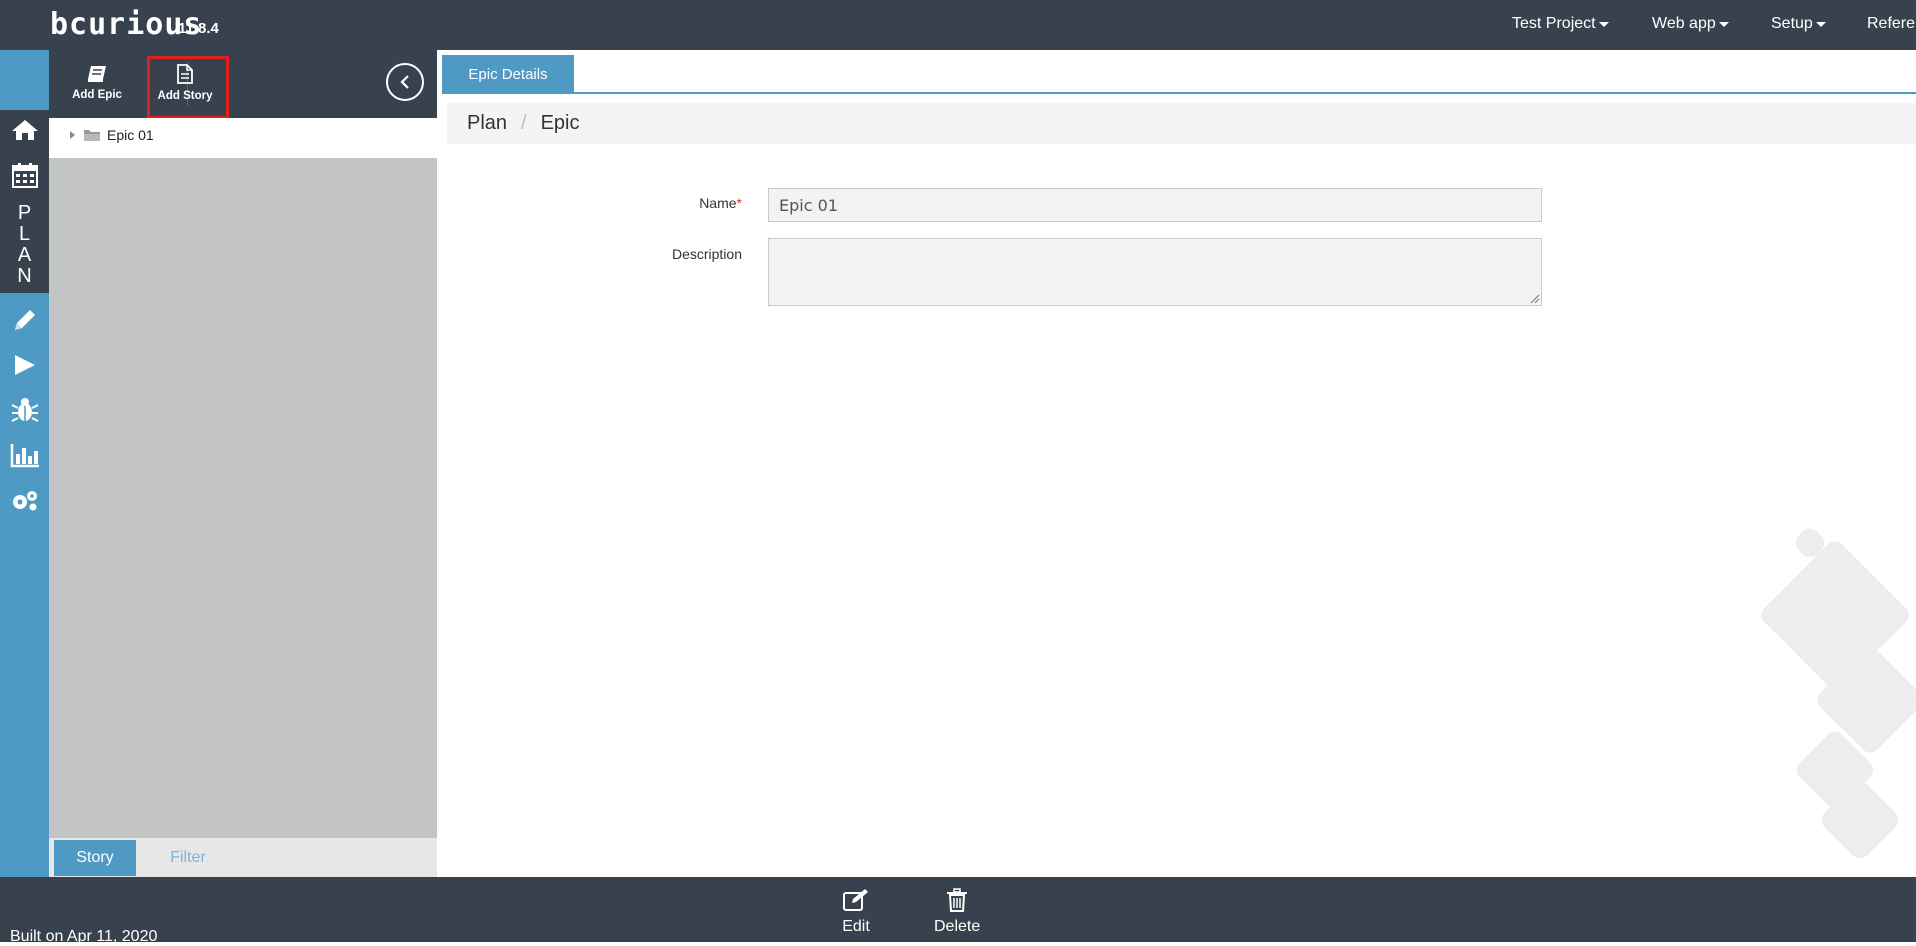 Image resolution: width=1916 pixels, height=946 pixels. Describe the element at coordinates (24, 234) in the screenshot. I see `plan-letter: L` at that location.